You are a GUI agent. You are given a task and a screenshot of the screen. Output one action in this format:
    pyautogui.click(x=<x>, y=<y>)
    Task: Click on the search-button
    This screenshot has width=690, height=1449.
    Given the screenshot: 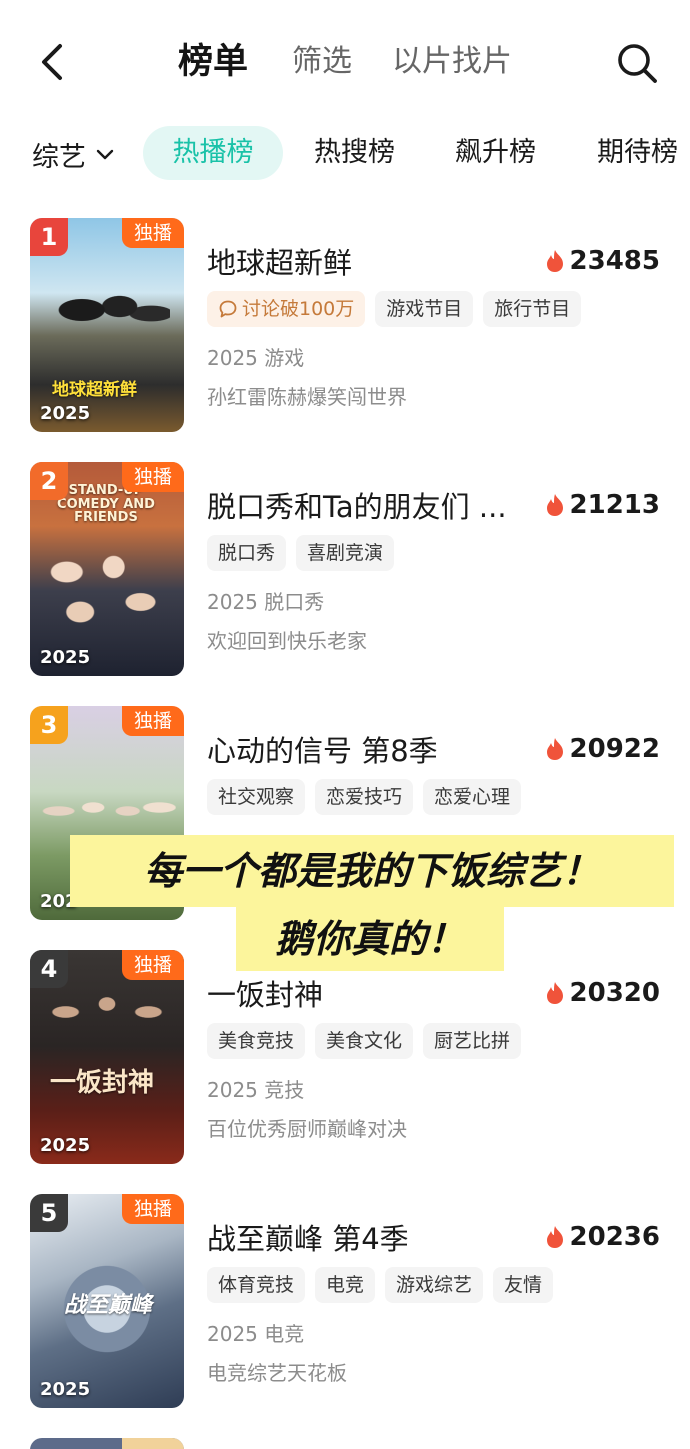 What is the action you would take?
    pyautogui.click(x=637, y=63)
    